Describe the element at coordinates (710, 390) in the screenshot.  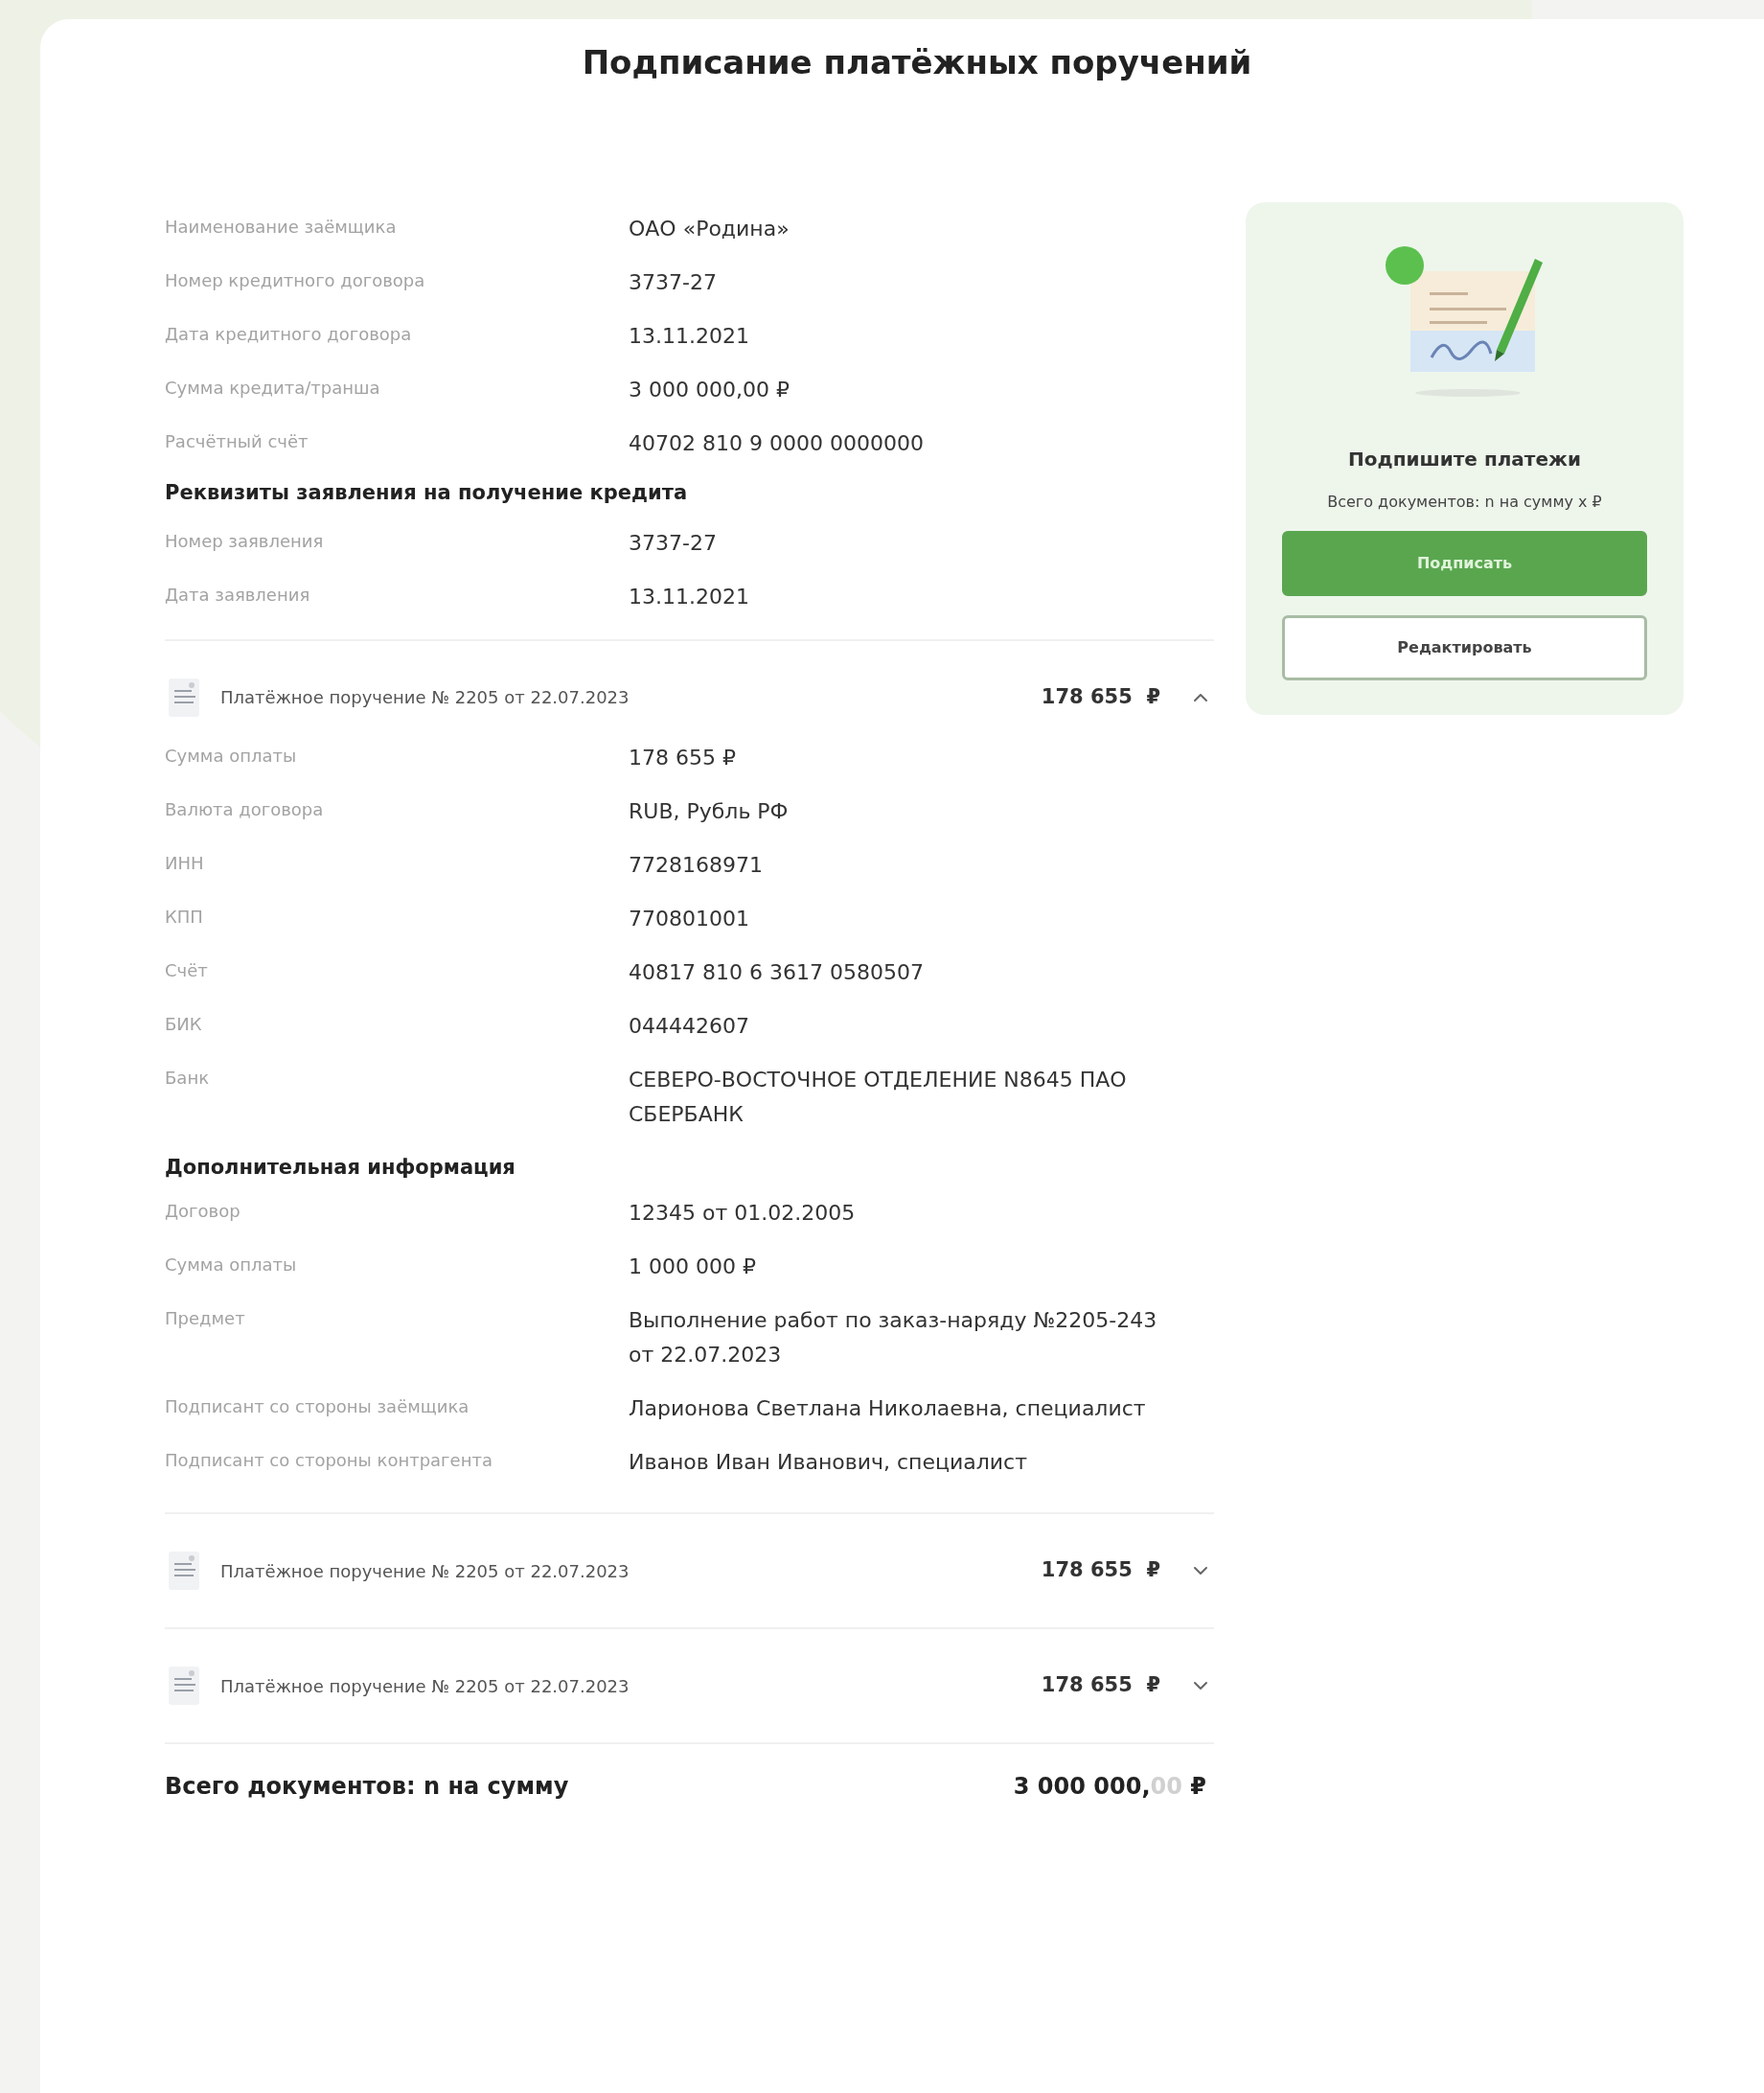
I see `field-value: 3 000 000,00 ₽` at that location.